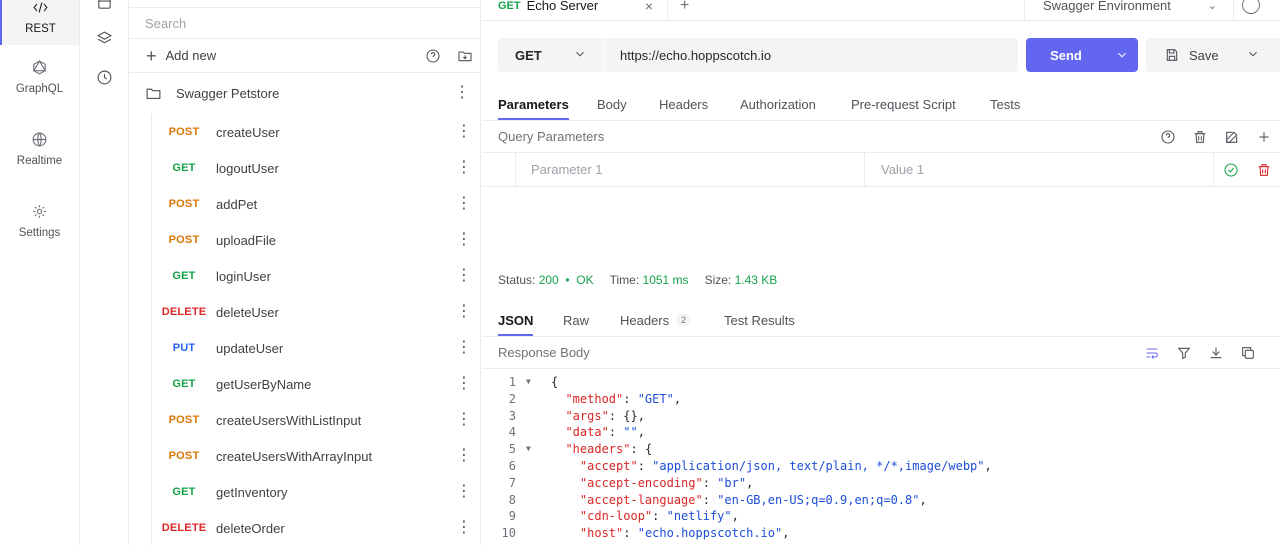 This screenshot has width=1280, height=545. What do you see at coordinates (1232, 137) in the screenshot?
I see `bulk-edit-button` at bounding box center [1232, 137].